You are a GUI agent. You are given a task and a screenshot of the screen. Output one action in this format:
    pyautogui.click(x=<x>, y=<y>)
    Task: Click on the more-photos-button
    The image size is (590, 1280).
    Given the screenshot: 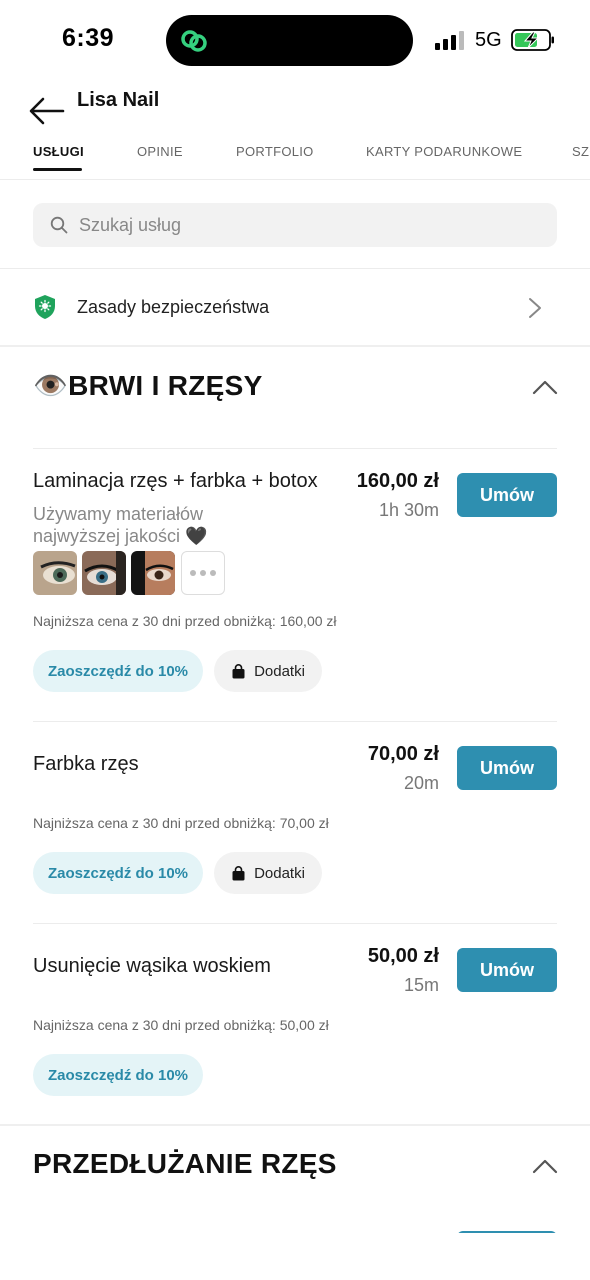 What is the action you would take?
    pyautogui.click(x=203, y=573)
    